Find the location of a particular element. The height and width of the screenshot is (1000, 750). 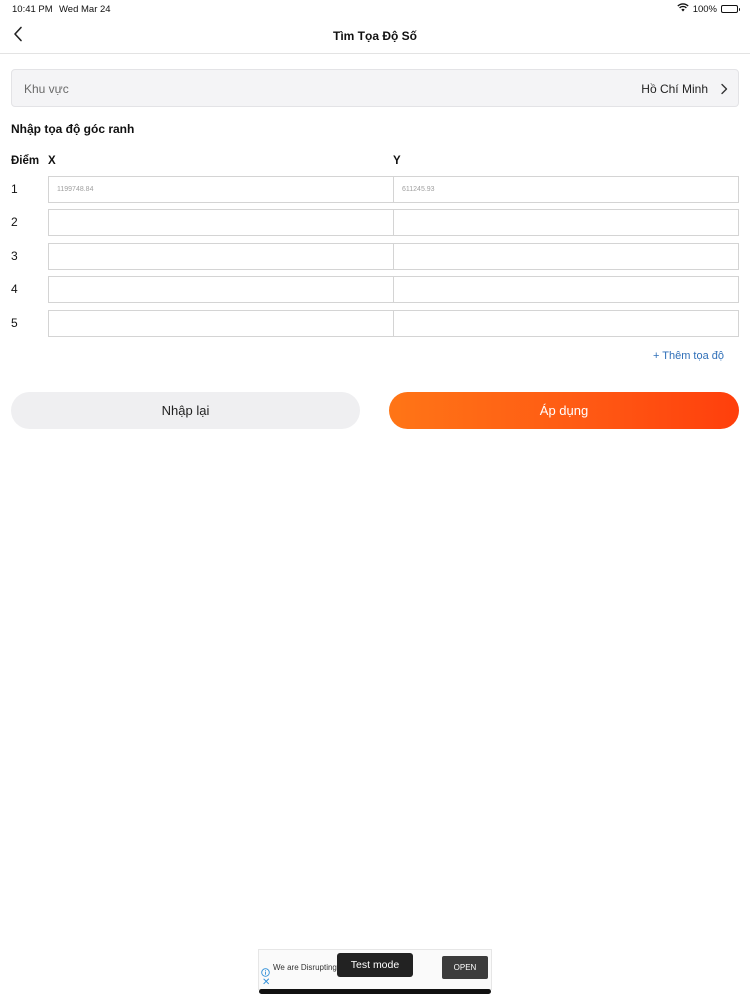

point-number: 2 is located at coordinates (14, 222).